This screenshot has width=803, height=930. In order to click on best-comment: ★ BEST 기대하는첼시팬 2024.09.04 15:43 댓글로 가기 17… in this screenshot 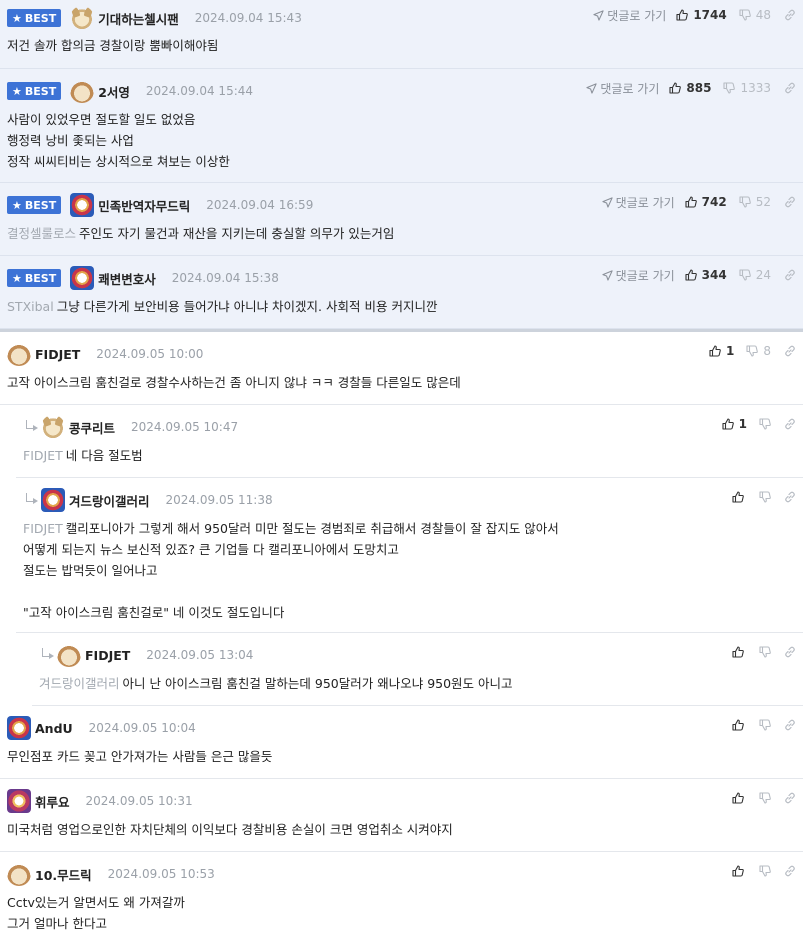, I will do `click(401, 34)`.